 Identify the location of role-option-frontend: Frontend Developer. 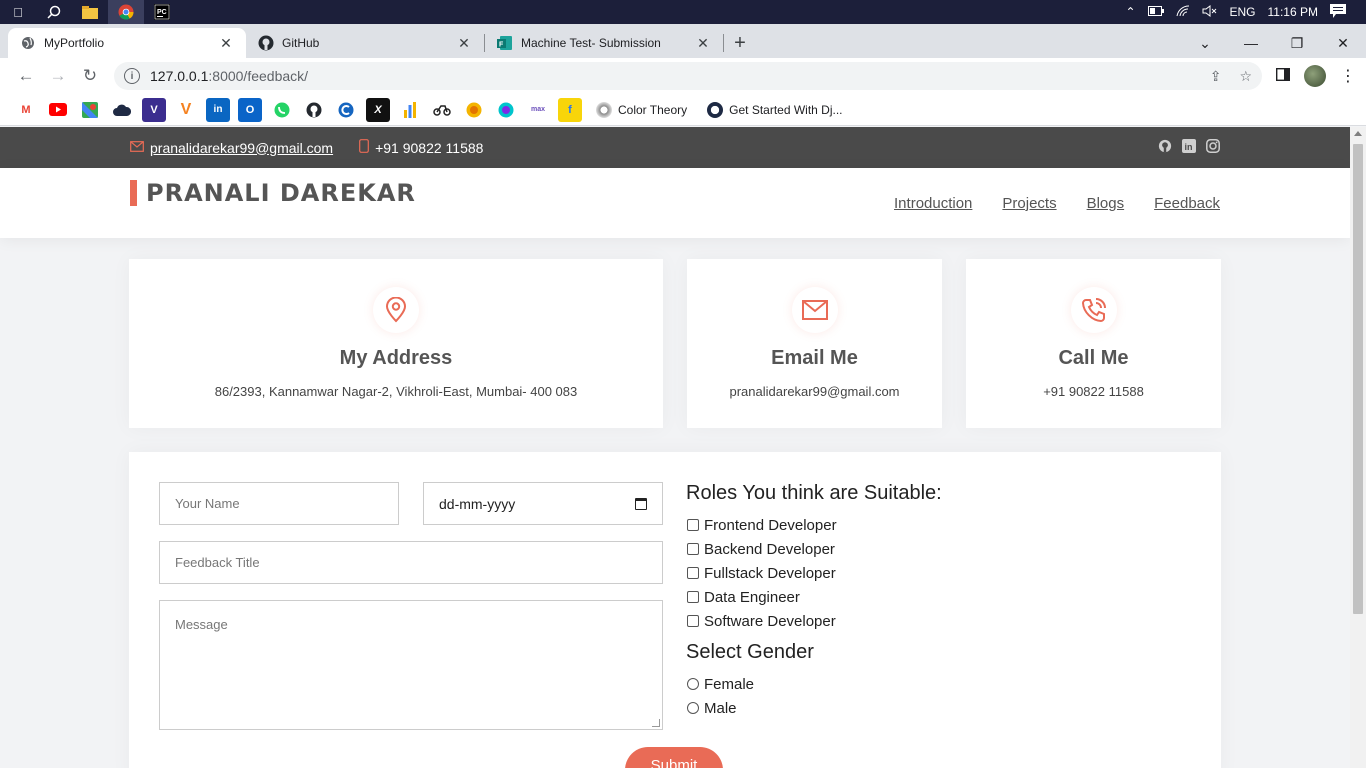
(814, 525).